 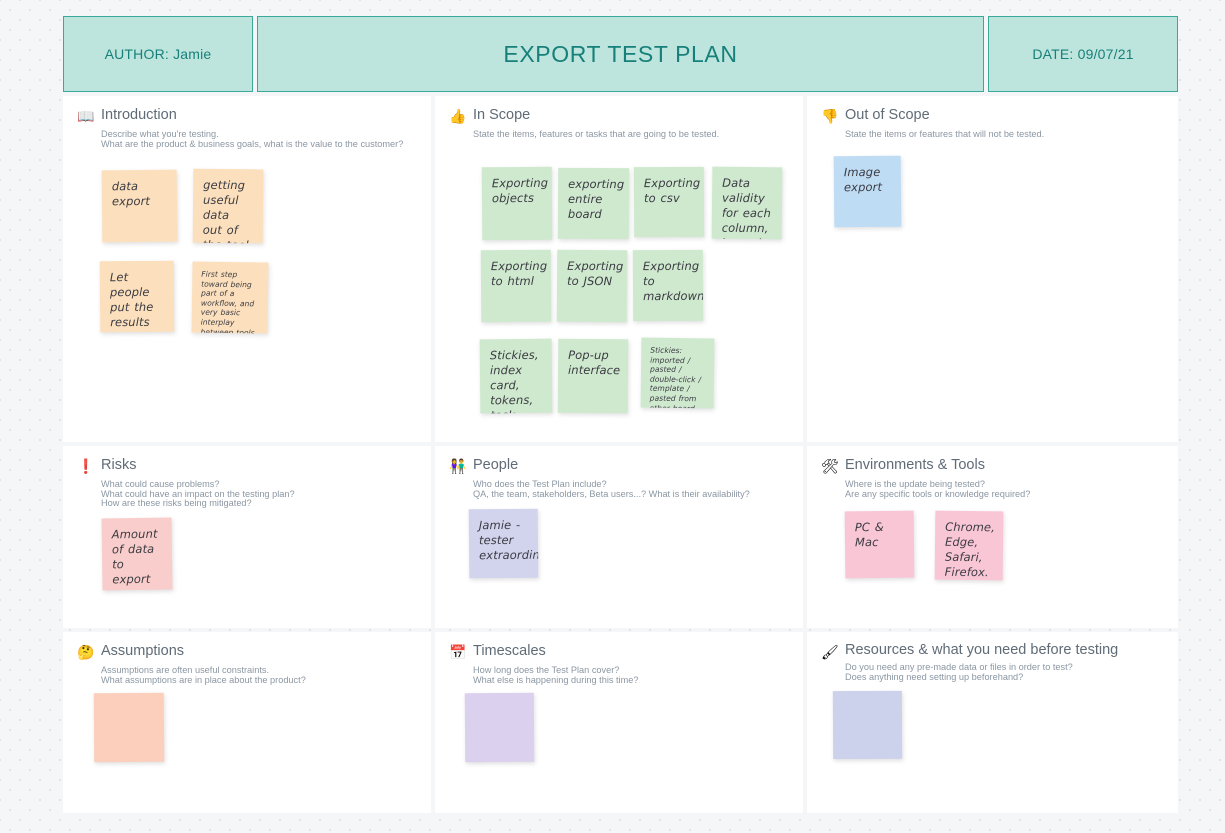 I want to click on board-title: EXPORT TEST PLAN, so click(x=620, y=53).